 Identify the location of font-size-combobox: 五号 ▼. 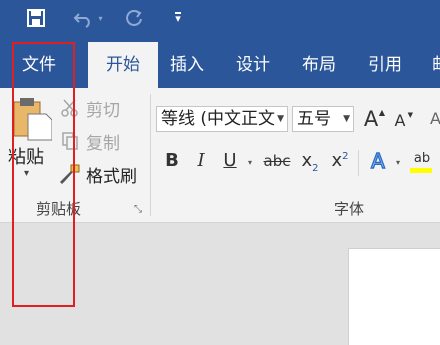
(323, 119).